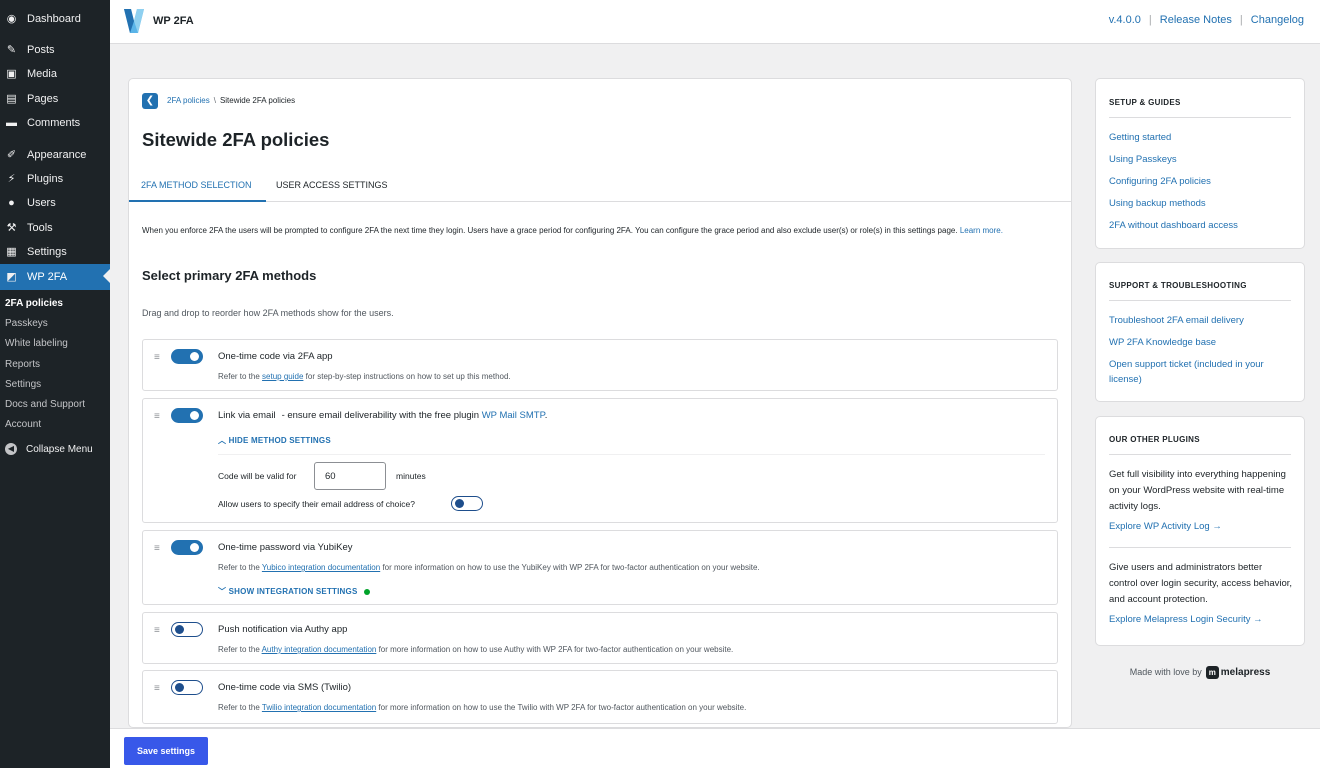  I want to click on back-button: ❮, so click(150, 101).